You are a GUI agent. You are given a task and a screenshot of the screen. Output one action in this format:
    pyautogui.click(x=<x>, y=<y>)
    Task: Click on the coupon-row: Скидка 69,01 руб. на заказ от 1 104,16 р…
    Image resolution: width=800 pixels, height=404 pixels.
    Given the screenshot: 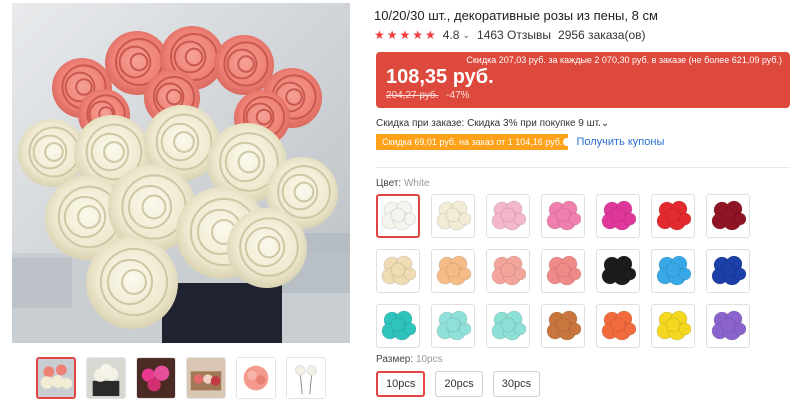 What is the action you would take?
    pyautogui.click(x=520, y=142)
    